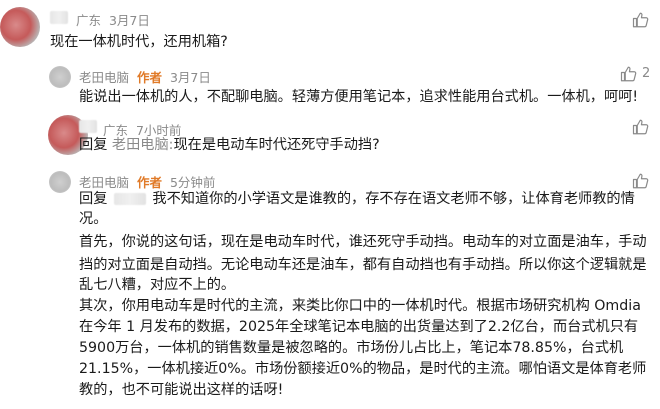 The width and height of the screenshot is (660, 409). Describe the element at coordinates (393, 199) in the screenshot. I see `reply-text: 我不知道你的小学语文是谁教的，存不存在语文老师不够，让体育老师教的情` at that location.